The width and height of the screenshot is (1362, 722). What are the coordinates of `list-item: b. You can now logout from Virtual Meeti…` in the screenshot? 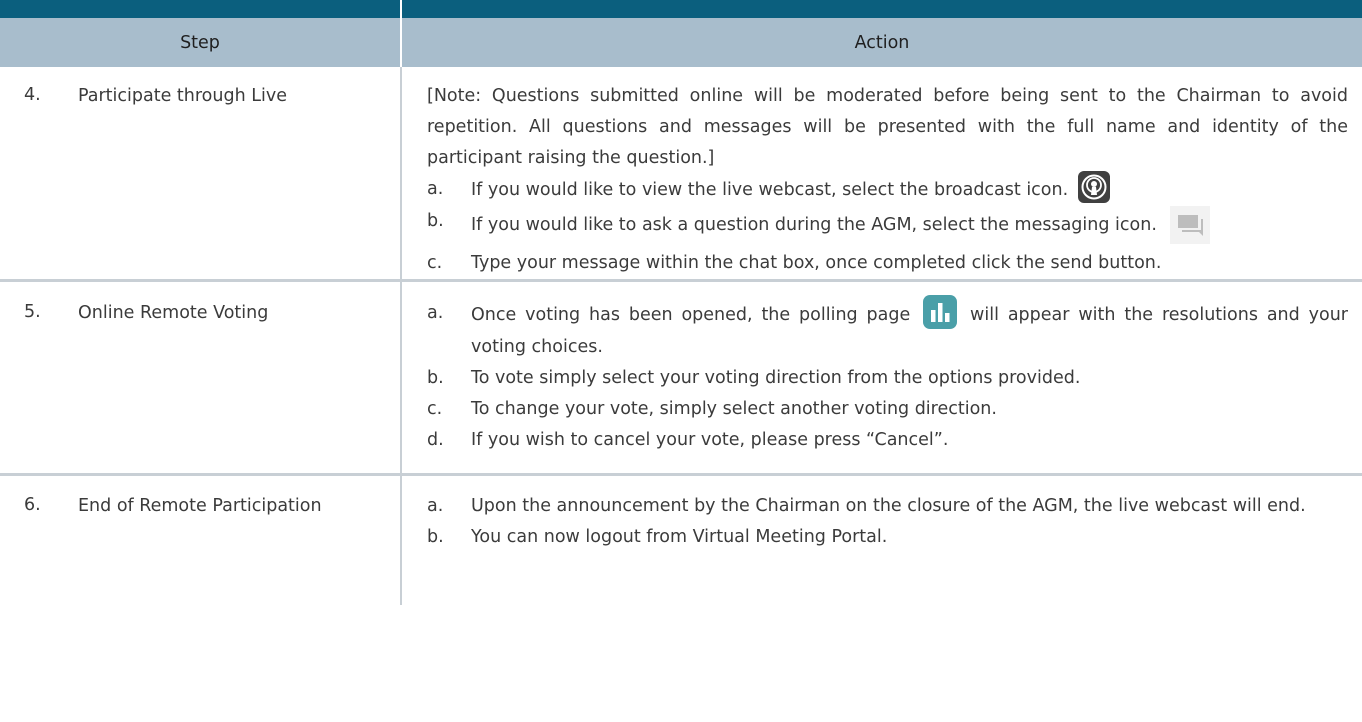 It's located at (887, 537).